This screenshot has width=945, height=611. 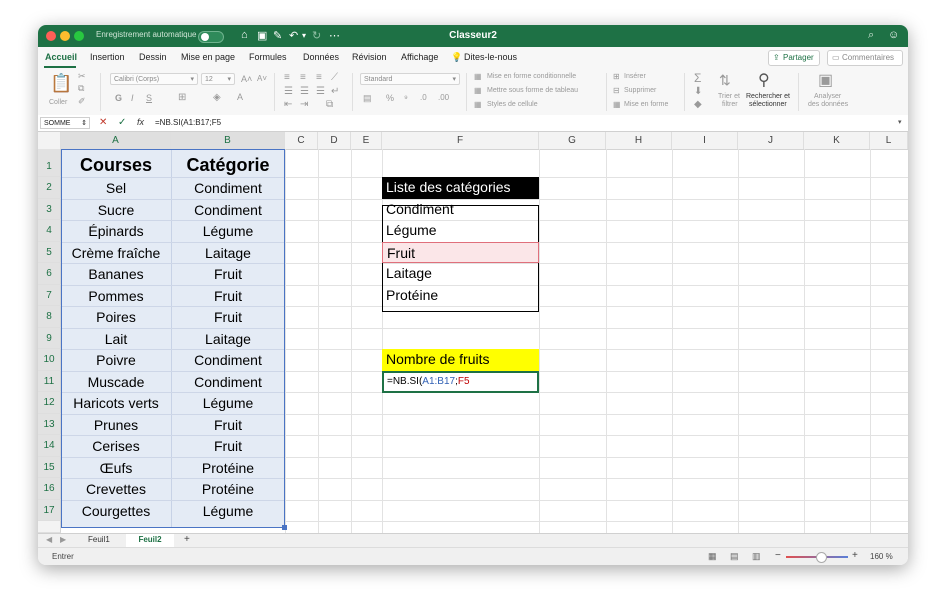 I want to click on row-header-1: 1, so click(x=49, y=163).